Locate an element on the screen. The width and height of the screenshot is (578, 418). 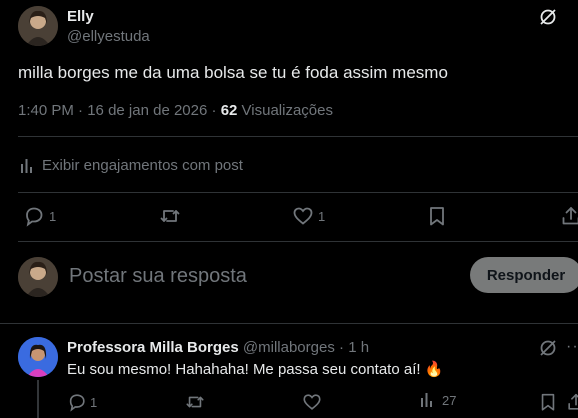
views-icon is located at coordinates (428, 400).